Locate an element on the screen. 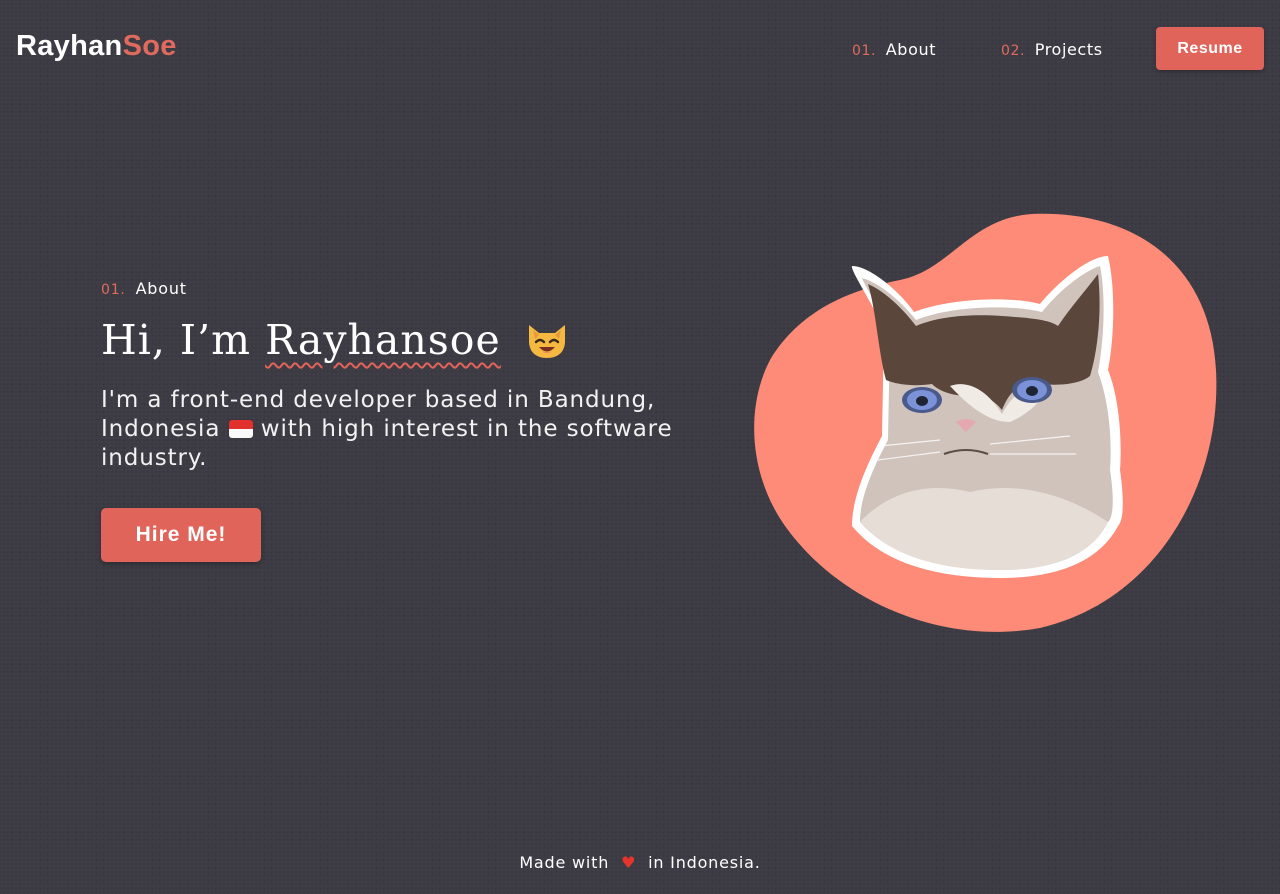  hero-greeting: Hi, I’m is located at coordinates (176, 340).